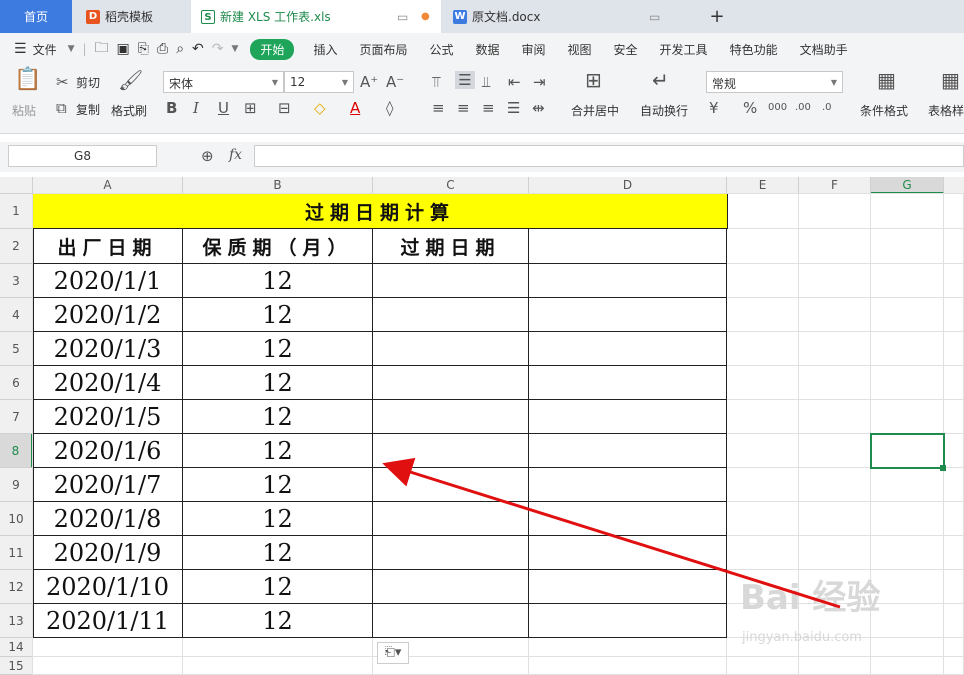 The height and width of the screenshot is (675, 964). I want to click on red-arrow, so click(611, 533).